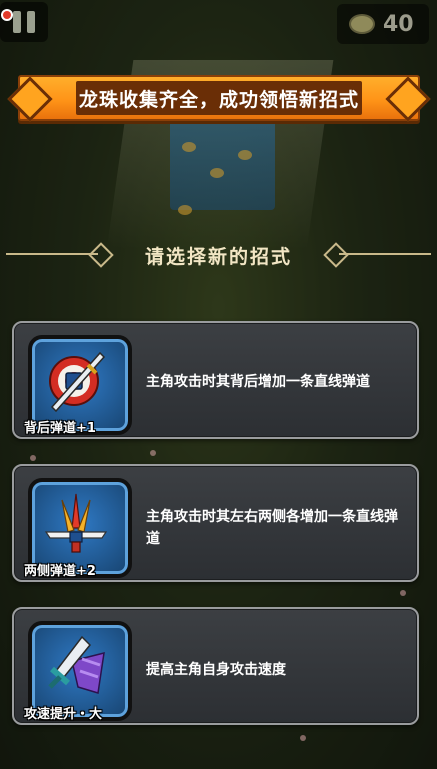 The image size is (437, 769). I want to click on banner-title: 龙珠收集齐全，成功领悟新招式, so click(218, 99).